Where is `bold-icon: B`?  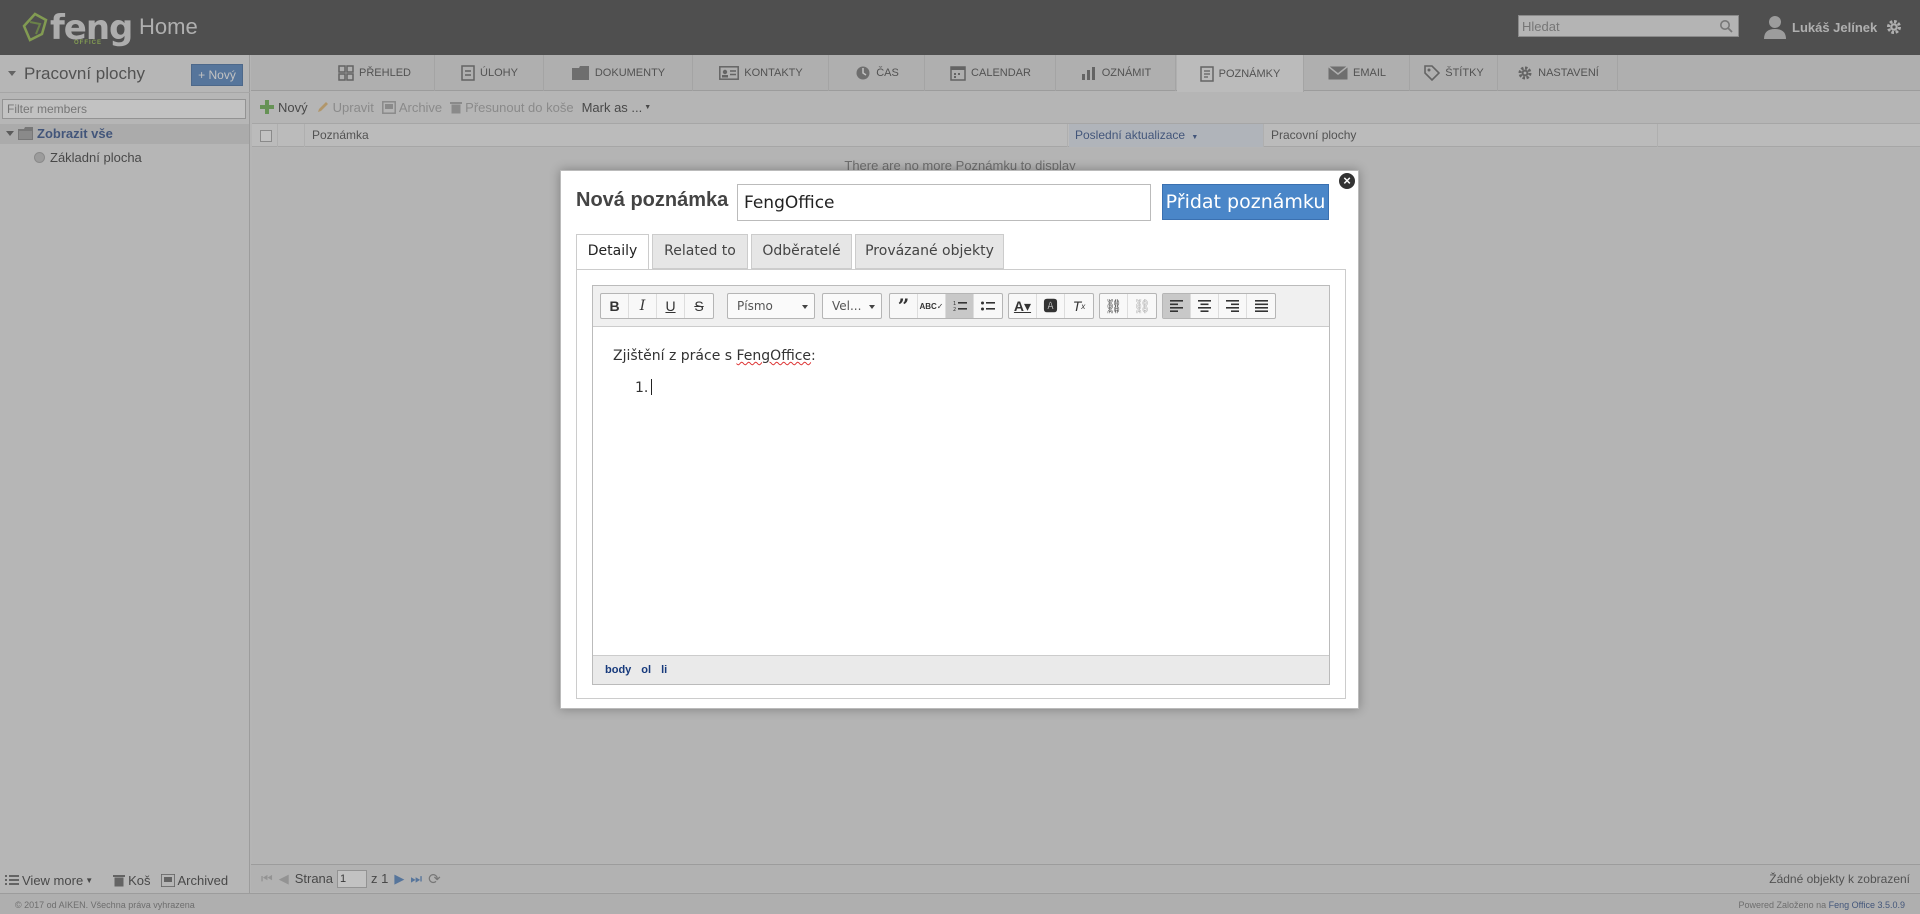 bold-icon: B is located at coordinates (615, 306).